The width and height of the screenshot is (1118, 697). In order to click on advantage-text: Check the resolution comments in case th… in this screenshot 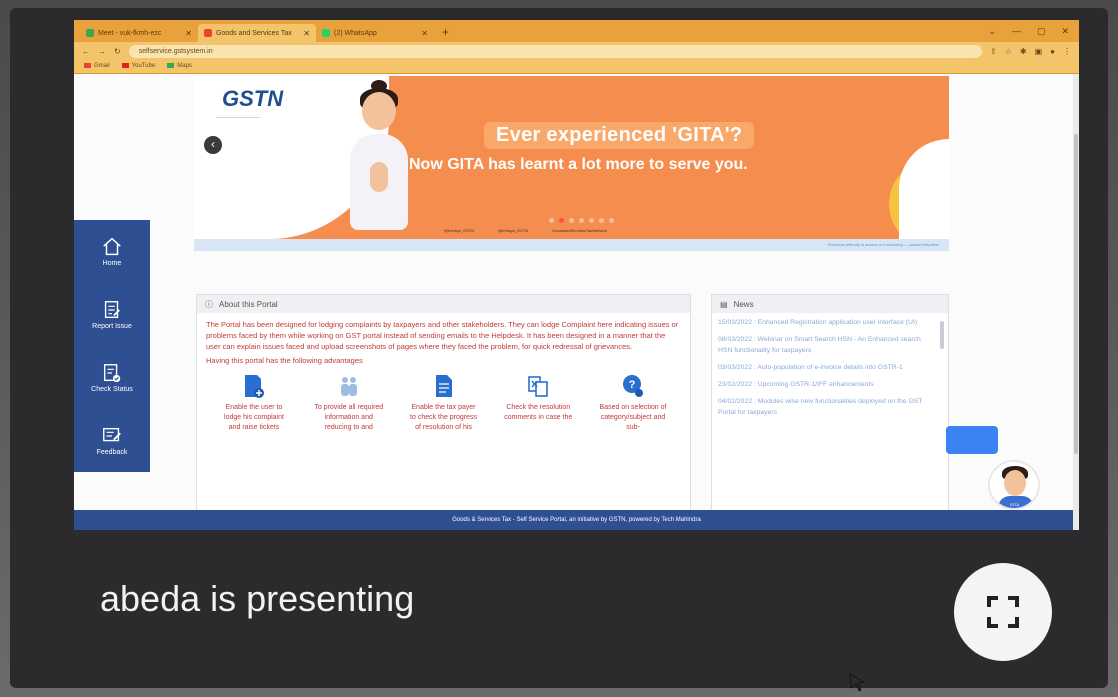, I will do `click(538, 412)`.